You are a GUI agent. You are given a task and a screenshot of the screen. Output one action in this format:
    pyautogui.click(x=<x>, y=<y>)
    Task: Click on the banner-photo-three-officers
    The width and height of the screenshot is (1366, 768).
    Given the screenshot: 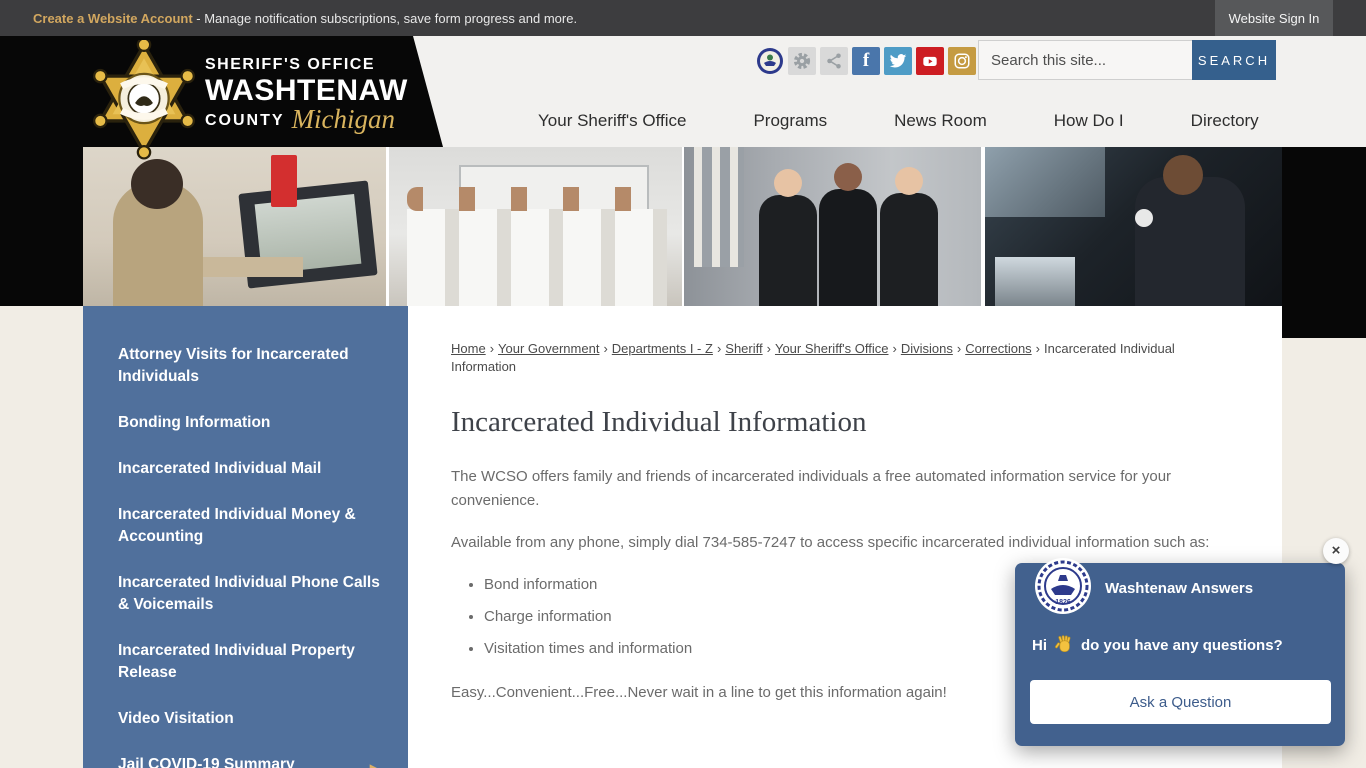 What is the action you would take?
    pyautogui.click(x=832, y=226)
    